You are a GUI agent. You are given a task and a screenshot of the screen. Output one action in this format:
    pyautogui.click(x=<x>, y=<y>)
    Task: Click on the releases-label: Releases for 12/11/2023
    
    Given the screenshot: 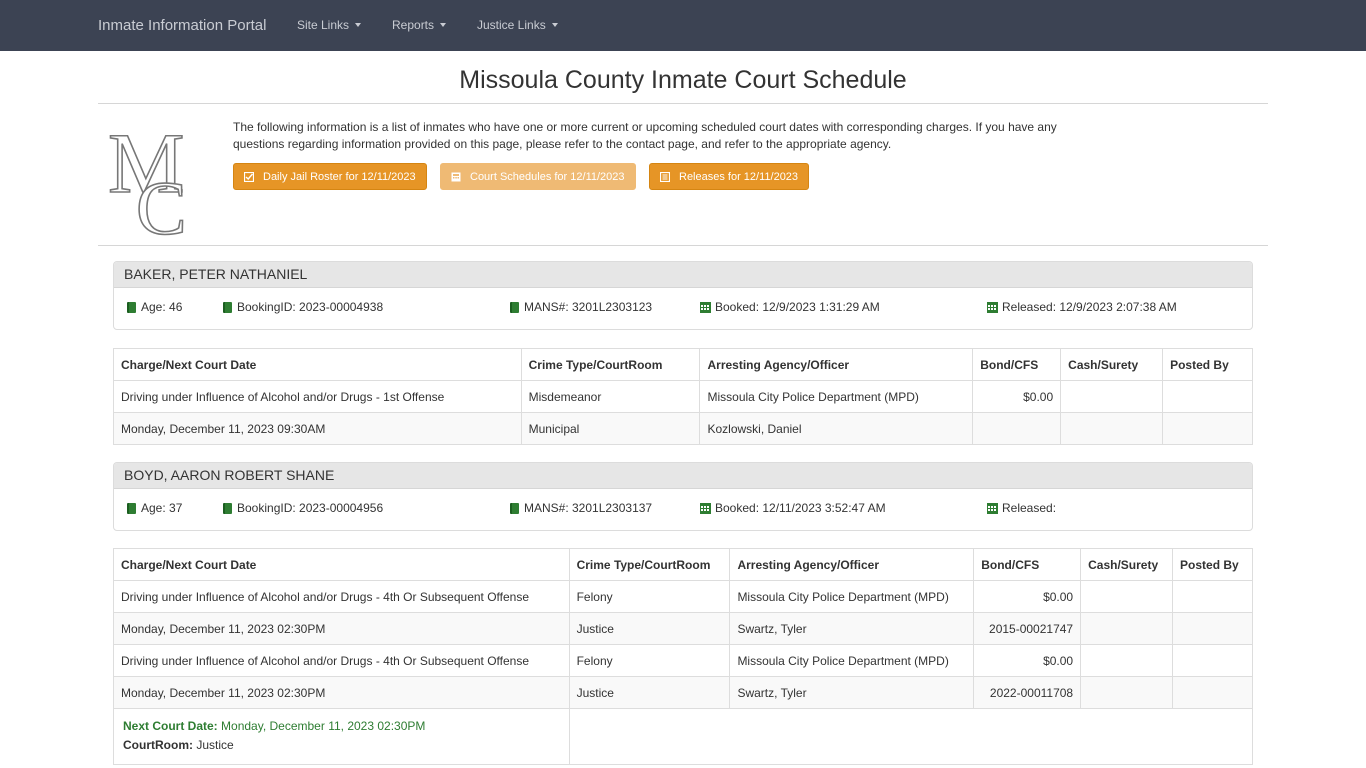 What is the action you would take?
    pyautogui.click(x=739, y=176)
    